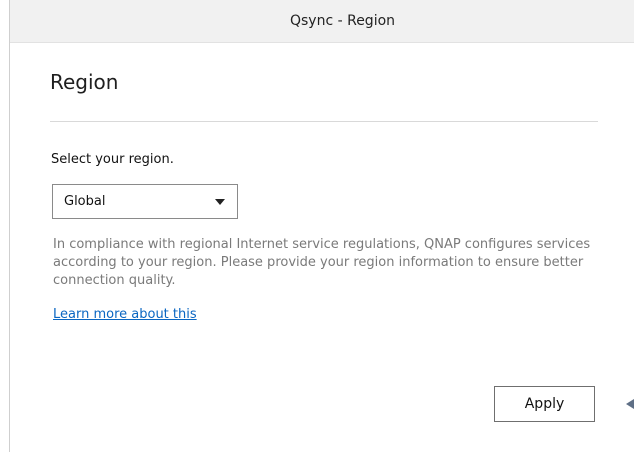  I want to click on region-select-label: Select your region., so click(112, 159).